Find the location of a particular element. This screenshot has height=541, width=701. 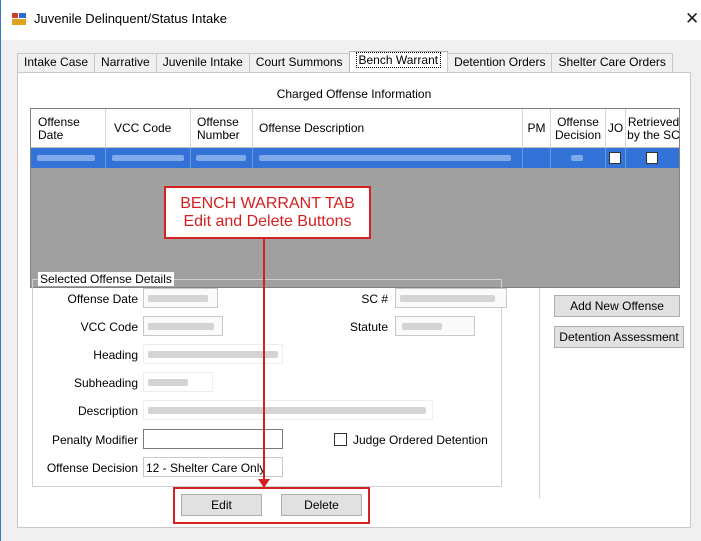

offense-date-field is located at coordinates (180, 298).